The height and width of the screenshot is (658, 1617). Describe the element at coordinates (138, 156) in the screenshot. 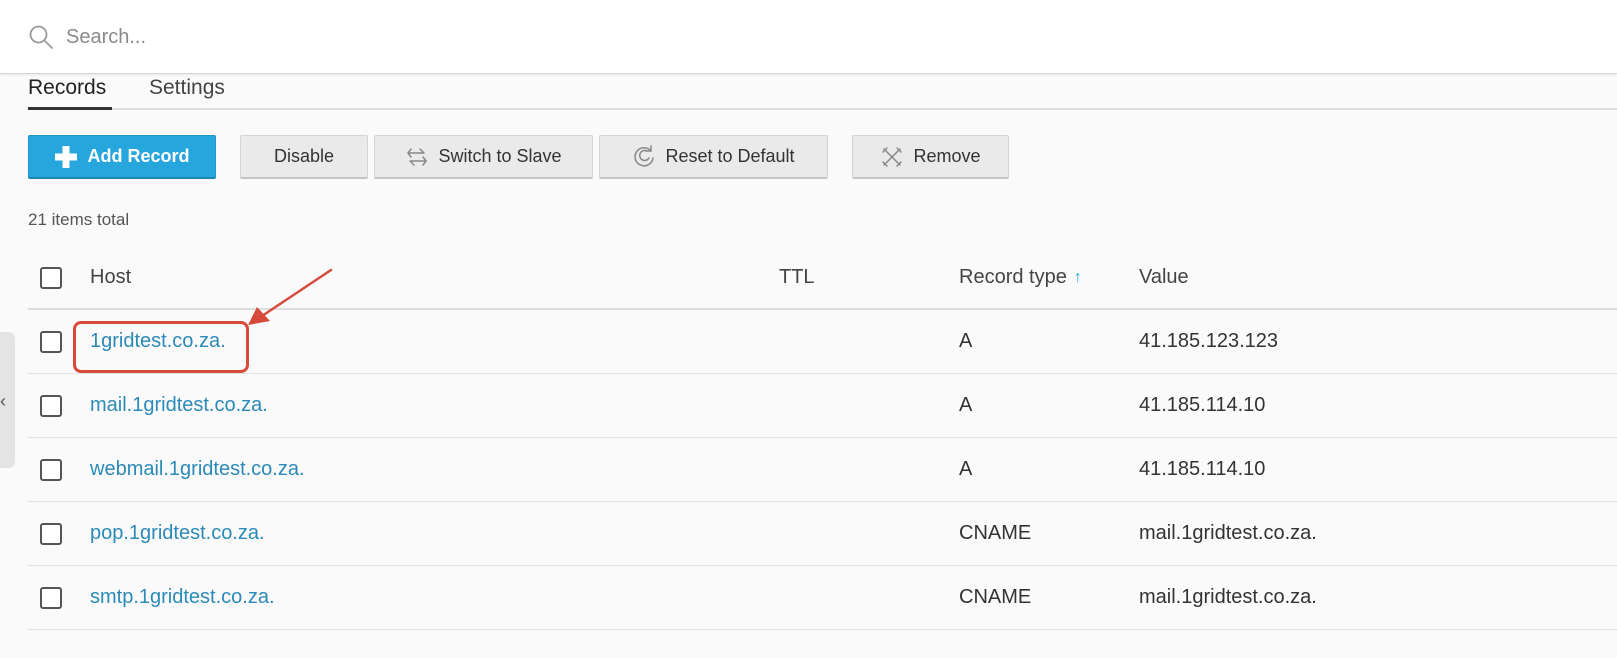

I see `add-record-label: Add Record` at that location.